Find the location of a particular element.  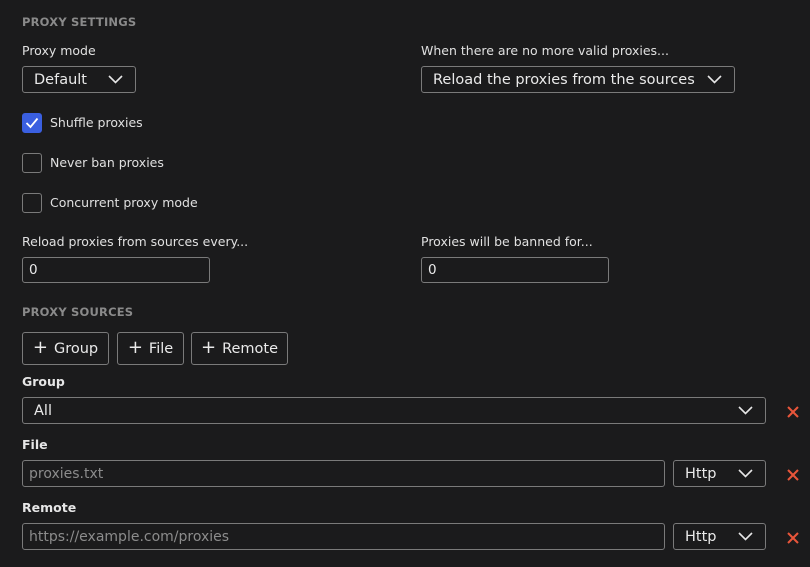

add-file-button: + File is located at coordinates (150, 348).